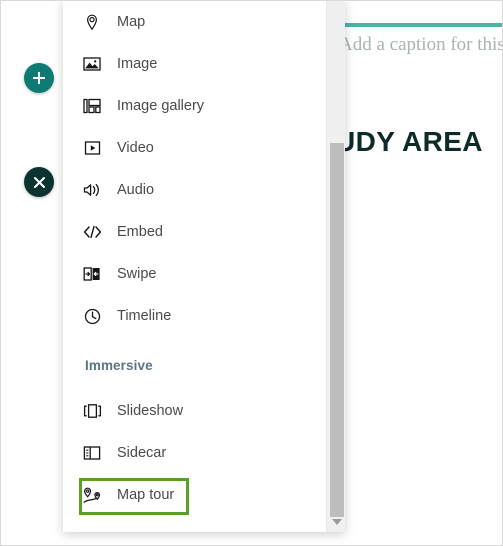  What do you see at coordinates (131, 22) in the screenshot?
I see `block-option-label: Map` at bounding box center [131, 22].